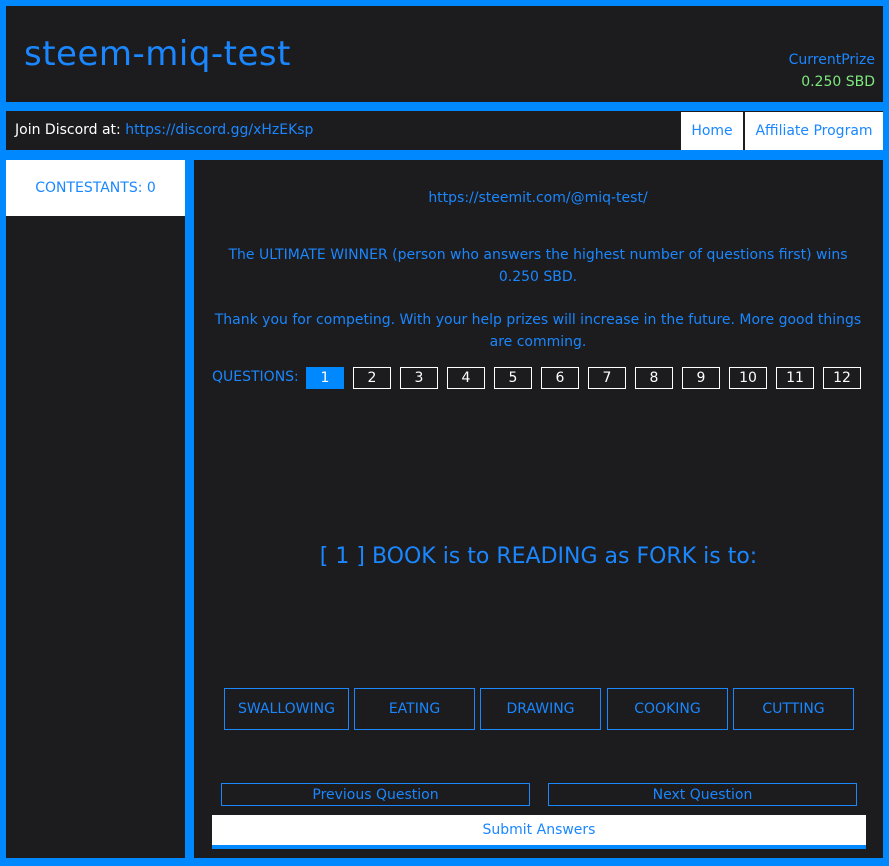  What do you see at coordinates (539, 832) in the screenshot?
I see `submit-answers-button: Submit Answers` at bounding box center [539, 832].